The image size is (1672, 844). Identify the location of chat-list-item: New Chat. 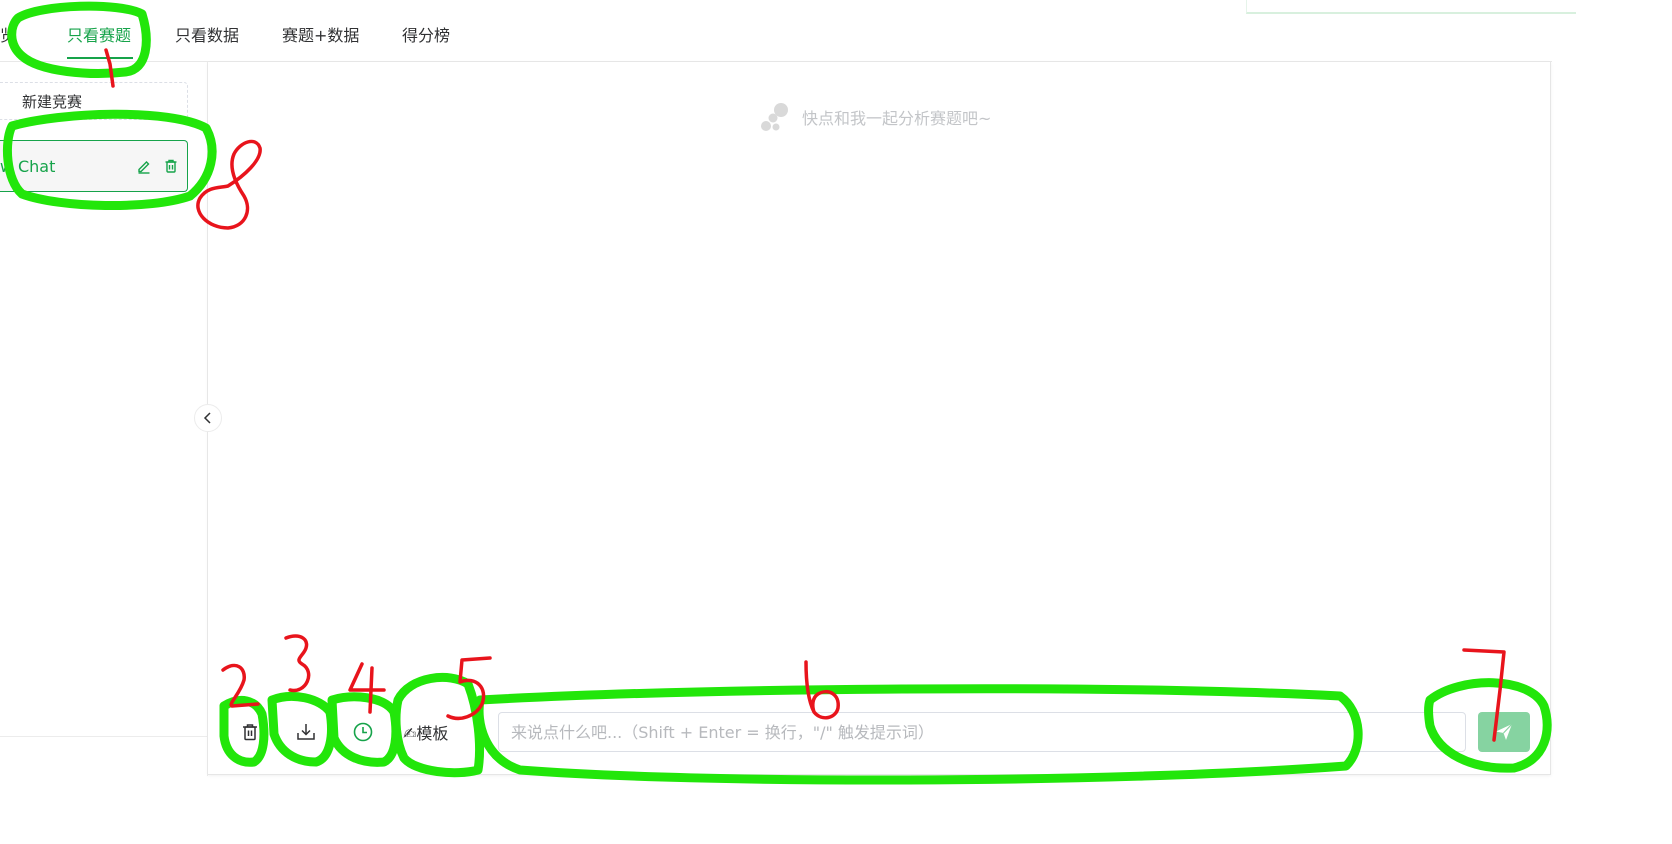
(94, 166).